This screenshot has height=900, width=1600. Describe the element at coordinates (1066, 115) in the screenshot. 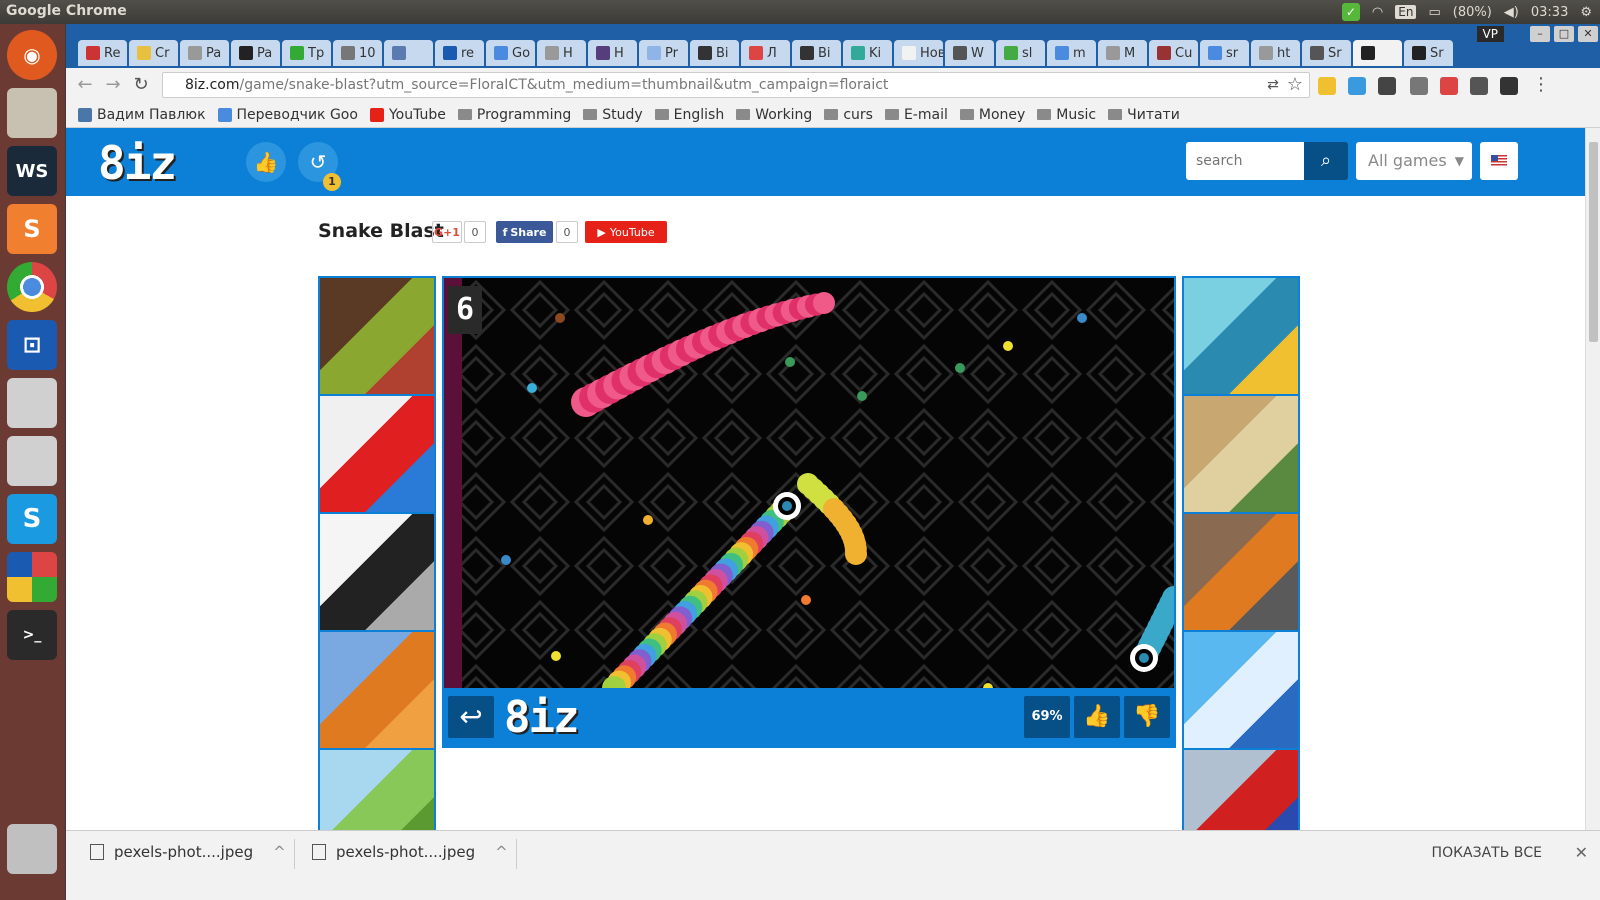

I see `bookmark-folder: Music` at that location.